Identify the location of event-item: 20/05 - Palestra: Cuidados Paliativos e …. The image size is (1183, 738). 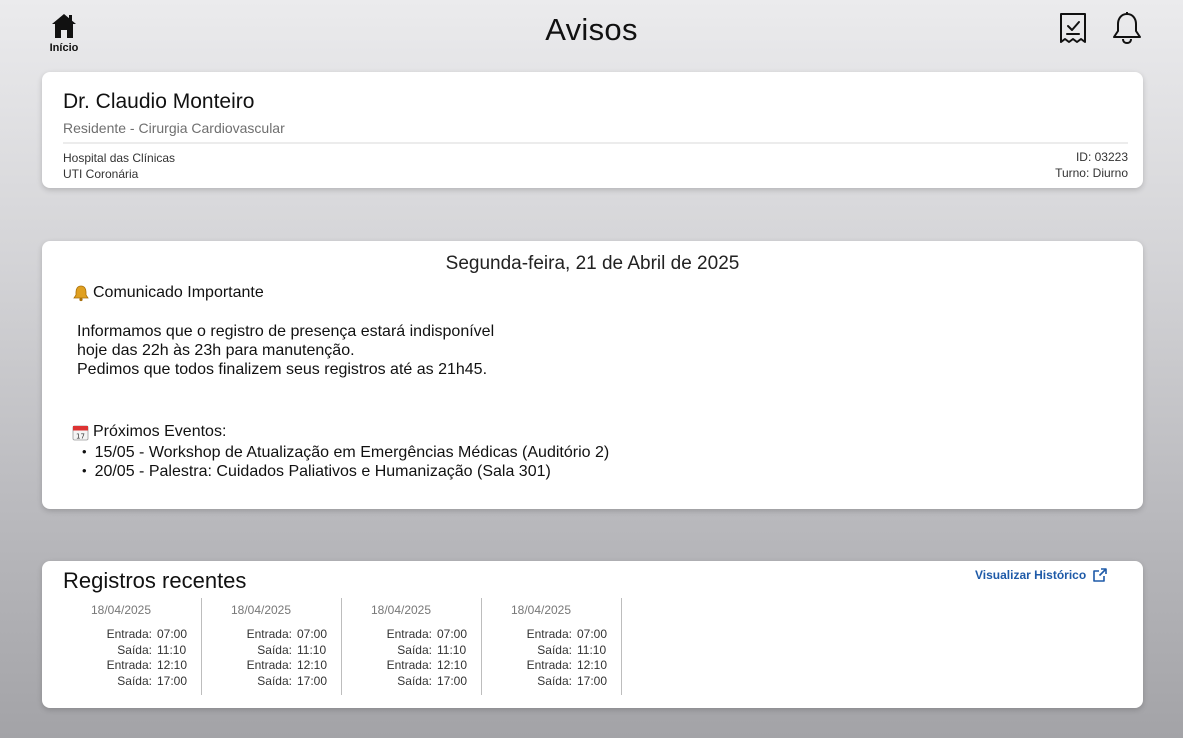
(345, 471).